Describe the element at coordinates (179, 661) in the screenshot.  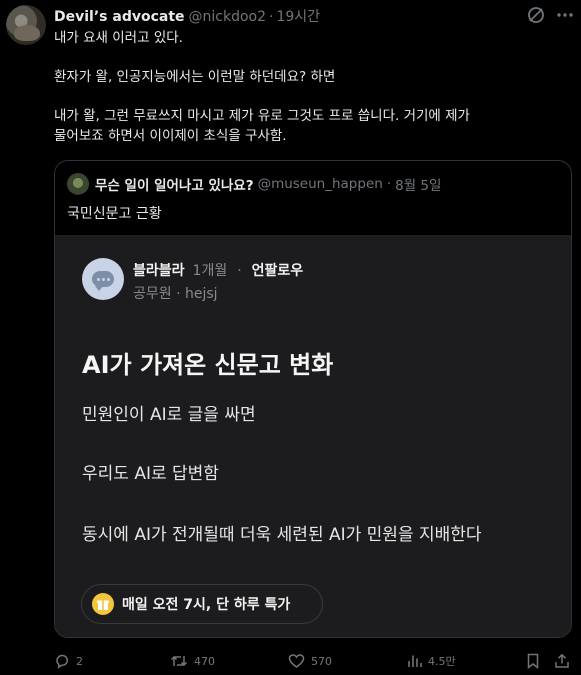
I see `repost-icon` at that location.